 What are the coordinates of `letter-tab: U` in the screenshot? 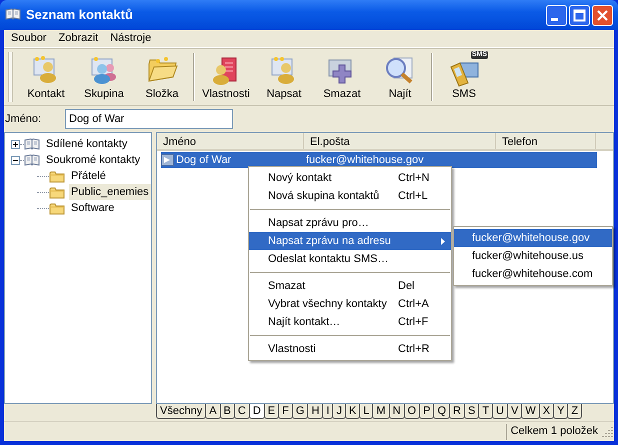 It's located at (500, 411).